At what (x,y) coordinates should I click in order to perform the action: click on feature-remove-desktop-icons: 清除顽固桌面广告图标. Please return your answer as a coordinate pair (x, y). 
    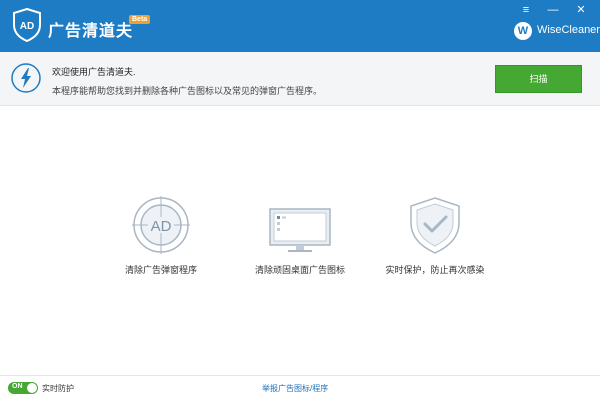
    Looking at the image, I should click on (300, 235).